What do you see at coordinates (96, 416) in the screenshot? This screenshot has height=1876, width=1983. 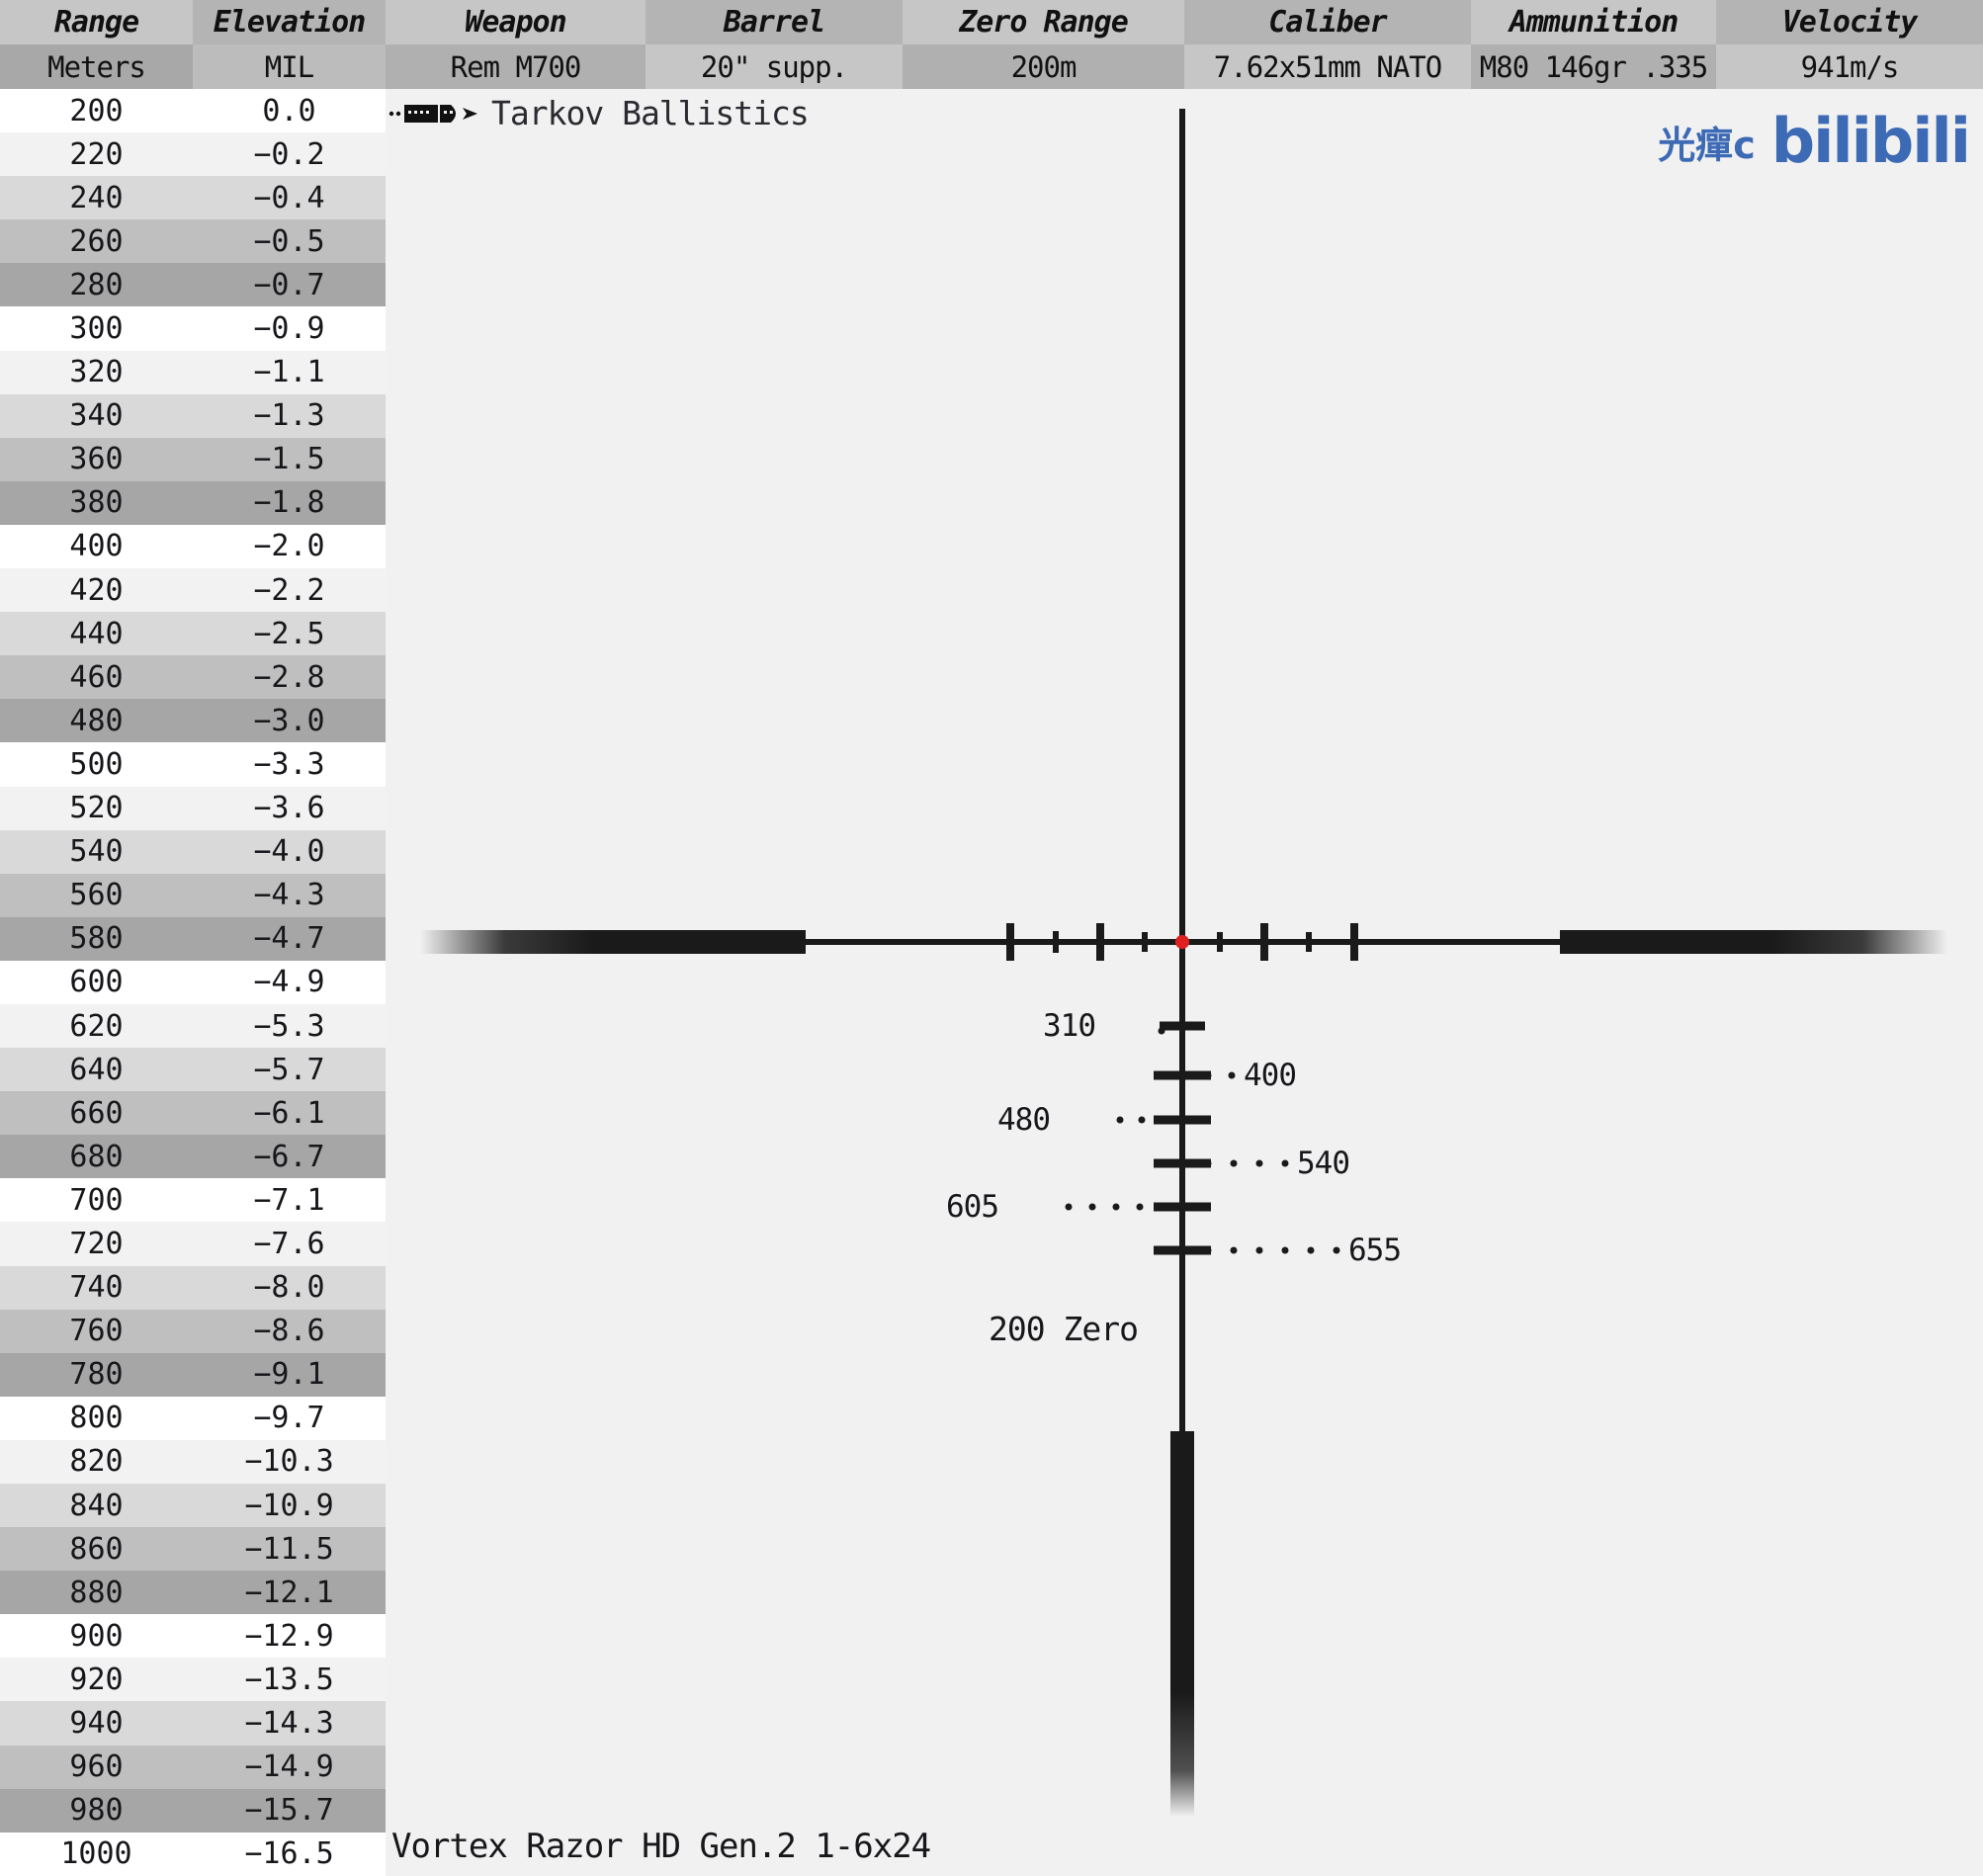 I see `cell-range: 340` at bounding box center [96, 416].